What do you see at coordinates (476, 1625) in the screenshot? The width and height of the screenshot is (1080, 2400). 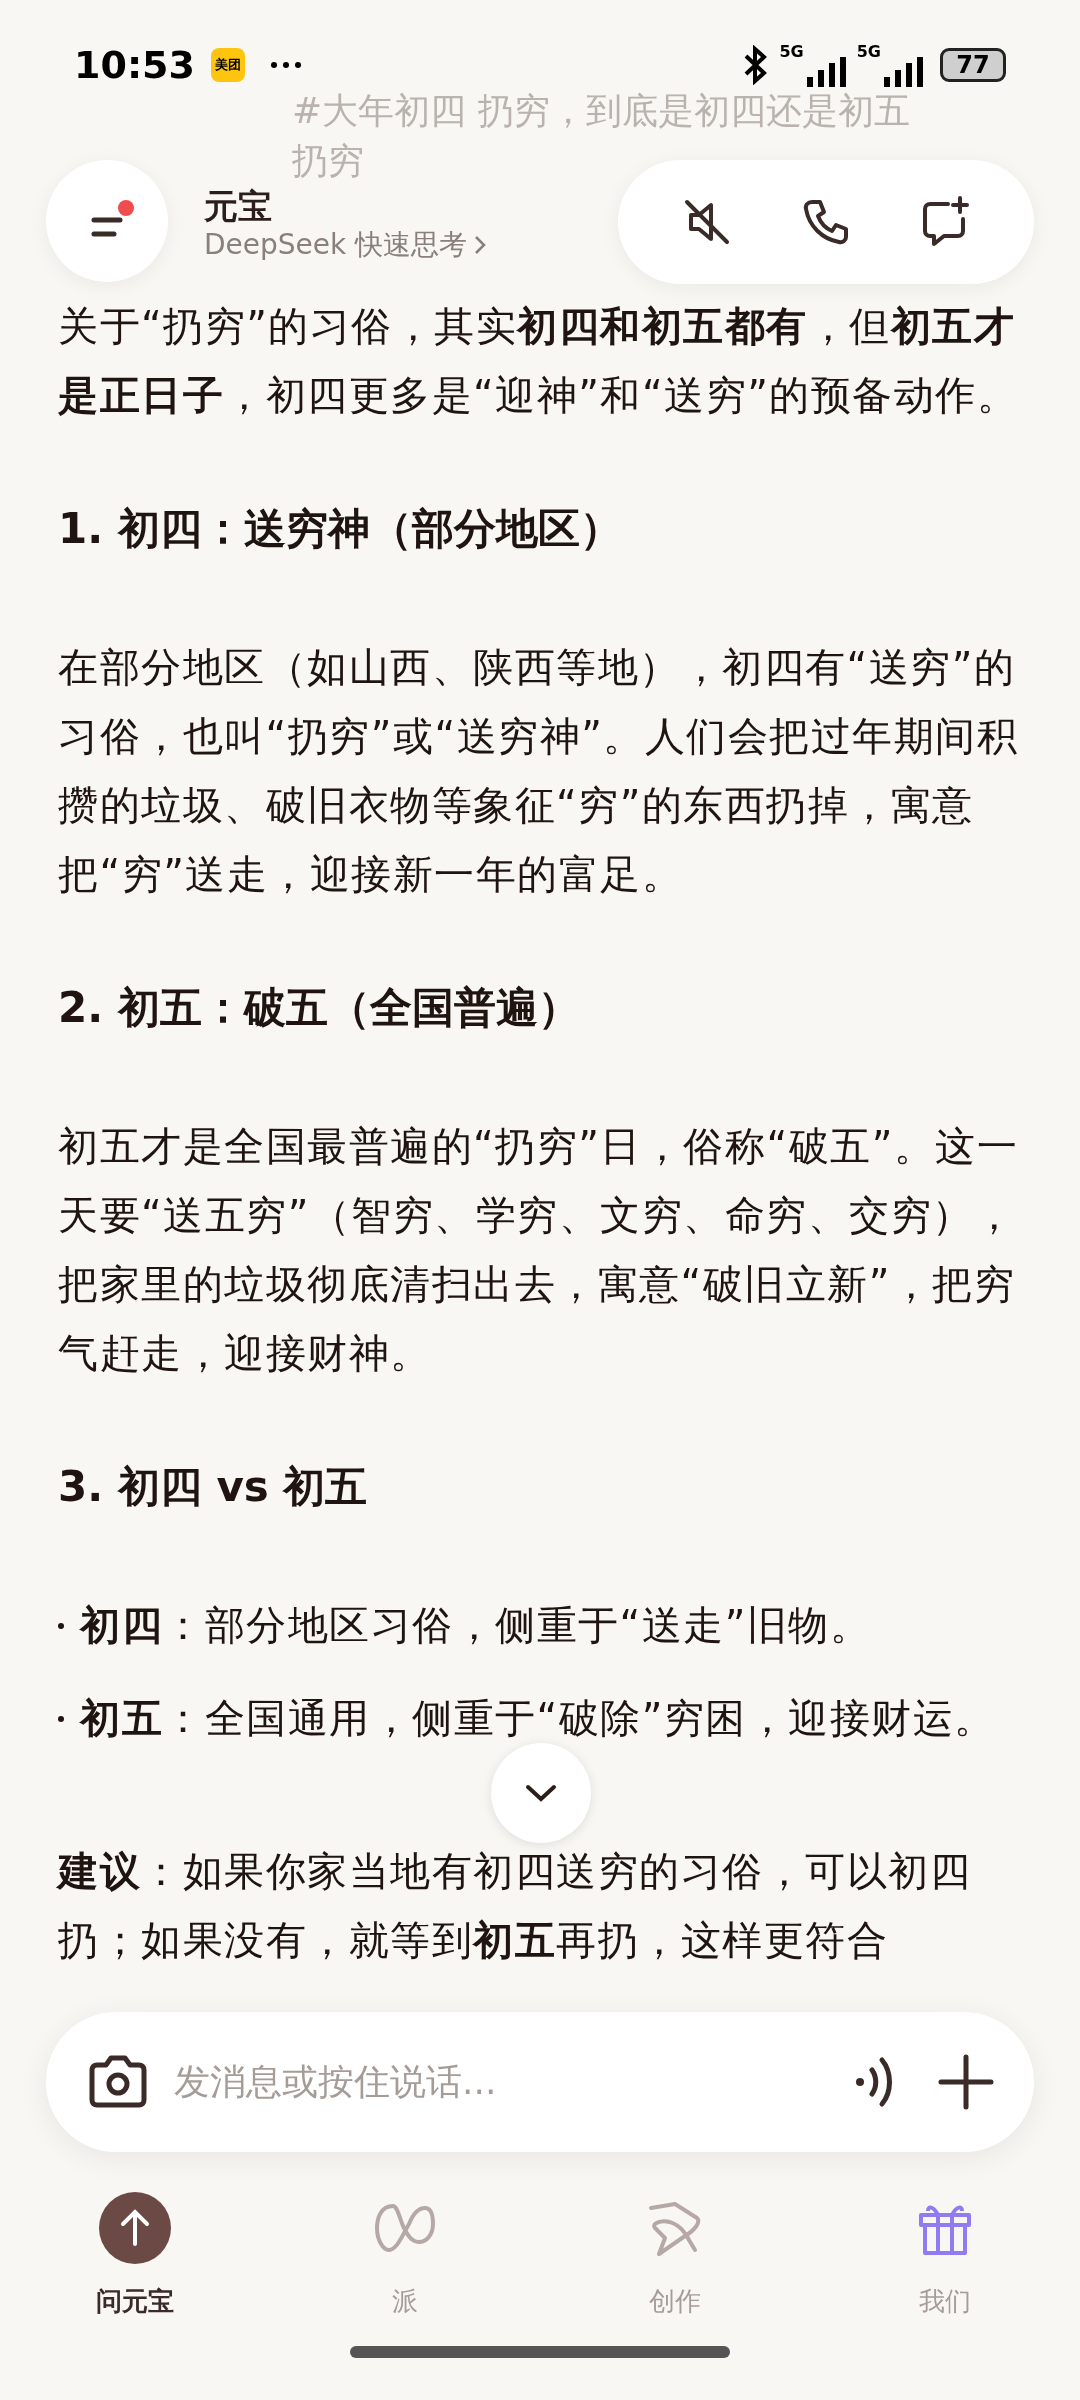 I see `bullet-text: 初四：部分地区习俗，侧重于“送走”旧物。` at bounding box center [476, 1625].